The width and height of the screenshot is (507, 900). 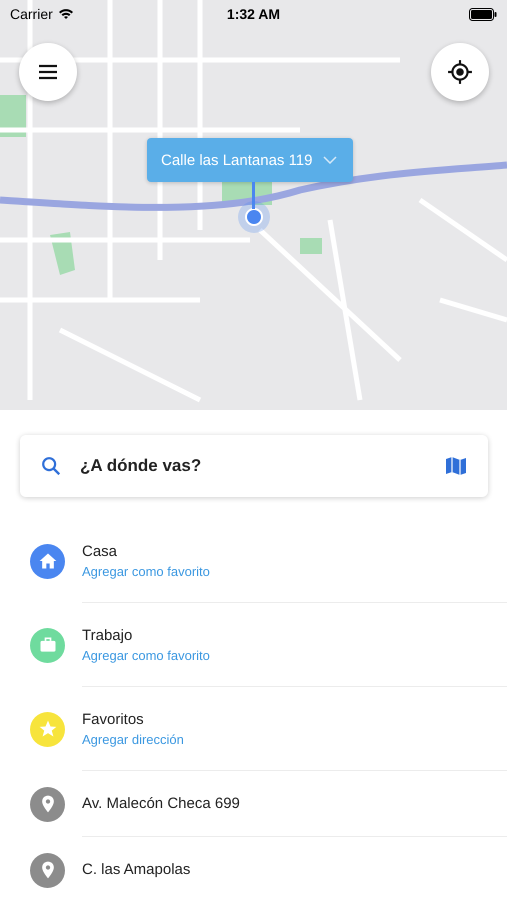 What do you see at coordinates (137, 869) in the screenshot?
I see `place-title: C. las Amapolas` at bounding box center [137, 869].